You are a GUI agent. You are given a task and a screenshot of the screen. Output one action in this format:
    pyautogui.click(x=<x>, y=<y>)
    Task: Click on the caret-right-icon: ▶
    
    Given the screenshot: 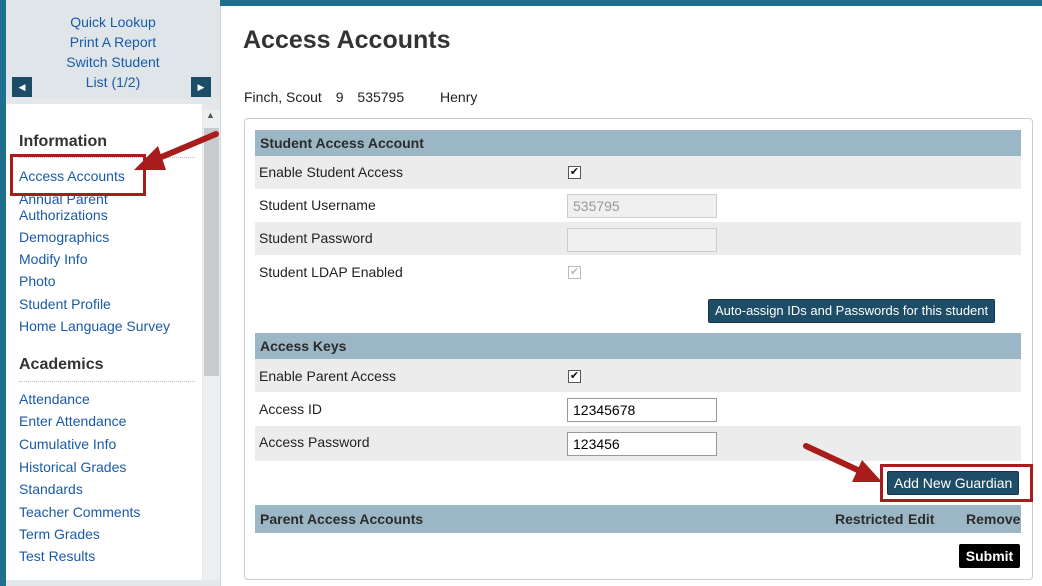 What is the action you would take?
    pyautogui.click(x=201, y=87)
    